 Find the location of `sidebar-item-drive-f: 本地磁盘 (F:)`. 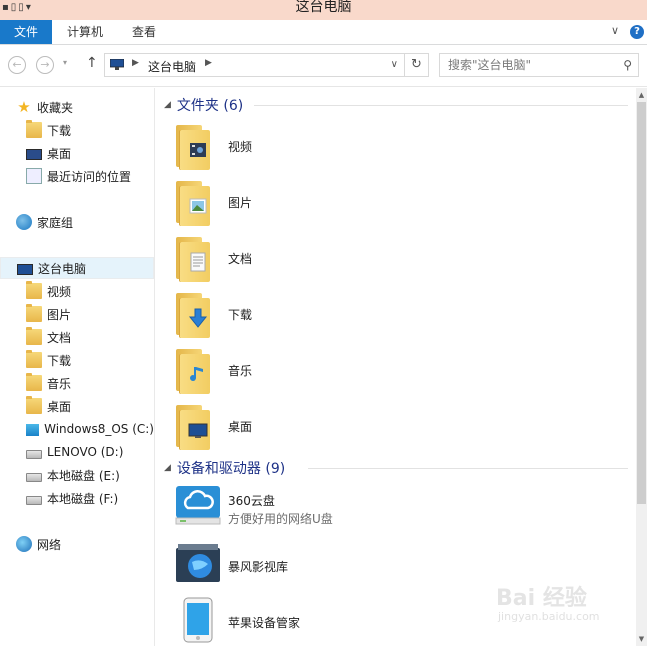

sidebar-item-drive-f: 本地磁盘 (F:) is located at coordinates (77, 498).